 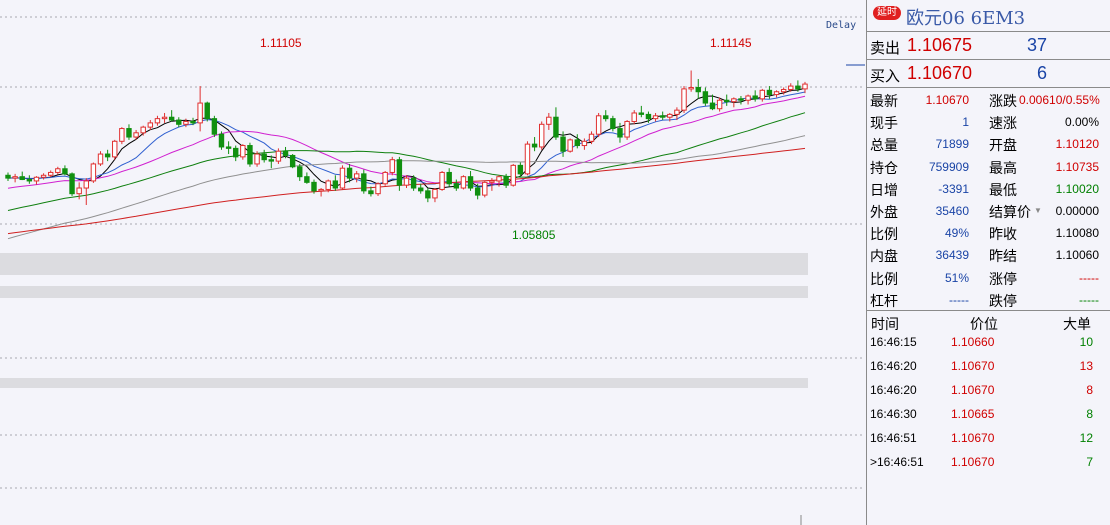 What do you see at coordinates (959, 299) in the screenshot?
I see `stat-value: -----` at bounding box center [959, 299].